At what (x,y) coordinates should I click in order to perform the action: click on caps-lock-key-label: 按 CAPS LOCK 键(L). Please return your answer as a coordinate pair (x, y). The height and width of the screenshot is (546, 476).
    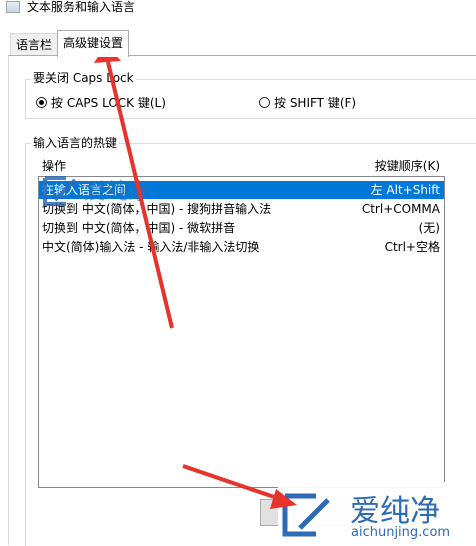
    Looking at the image, I should click on (108, 102).